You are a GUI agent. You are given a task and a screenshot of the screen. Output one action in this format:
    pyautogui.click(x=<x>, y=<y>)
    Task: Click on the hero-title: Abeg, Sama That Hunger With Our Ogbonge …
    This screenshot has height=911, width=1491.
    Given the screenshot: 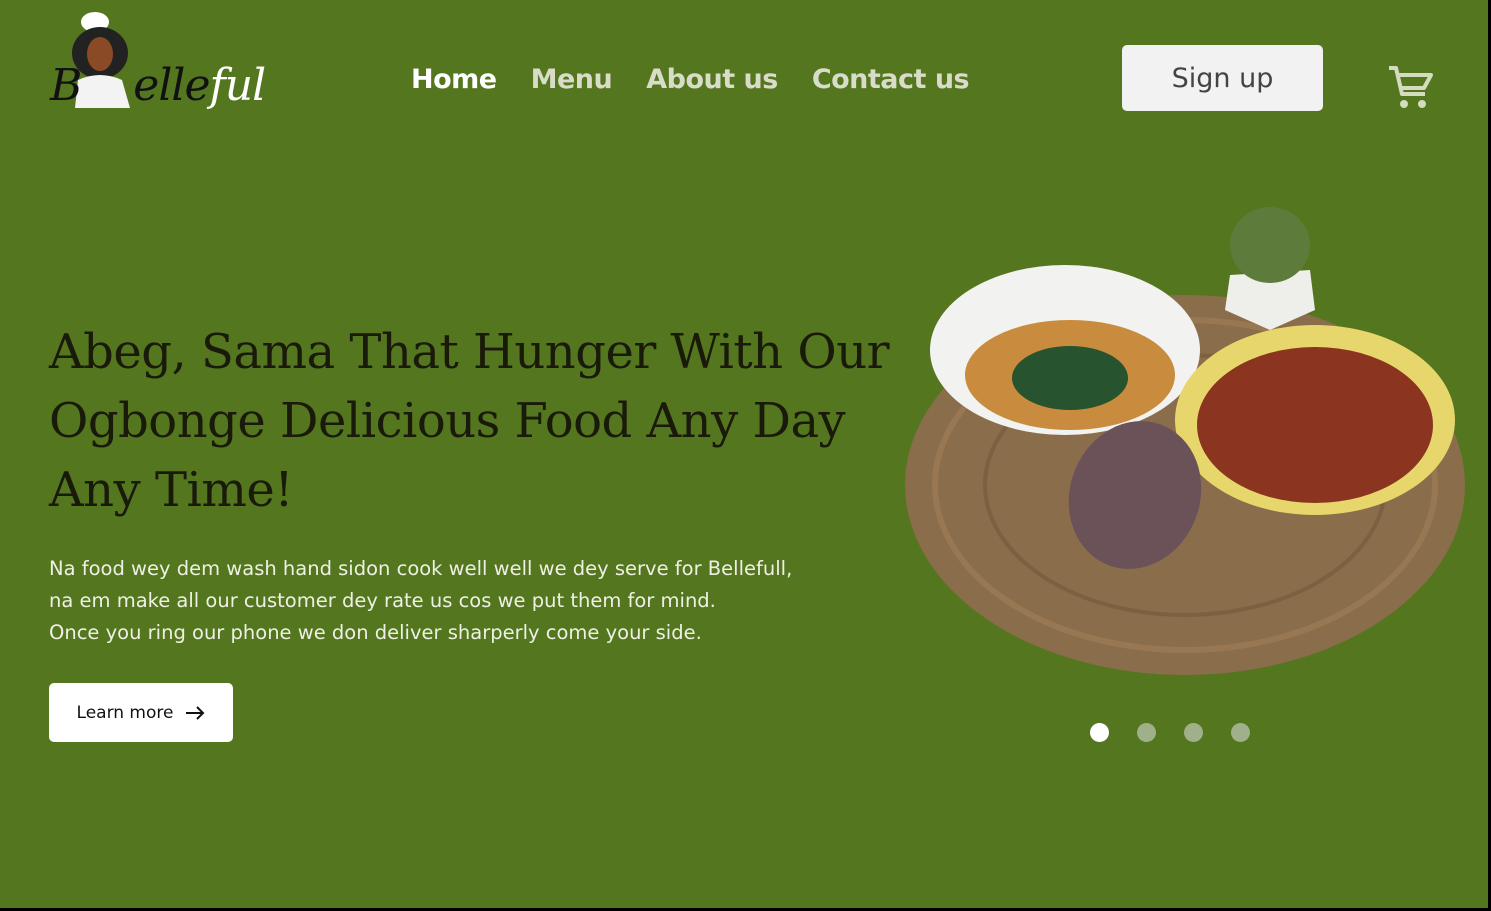 What is the action you would take?
    pyautogui.click(x=469, y=421)
    